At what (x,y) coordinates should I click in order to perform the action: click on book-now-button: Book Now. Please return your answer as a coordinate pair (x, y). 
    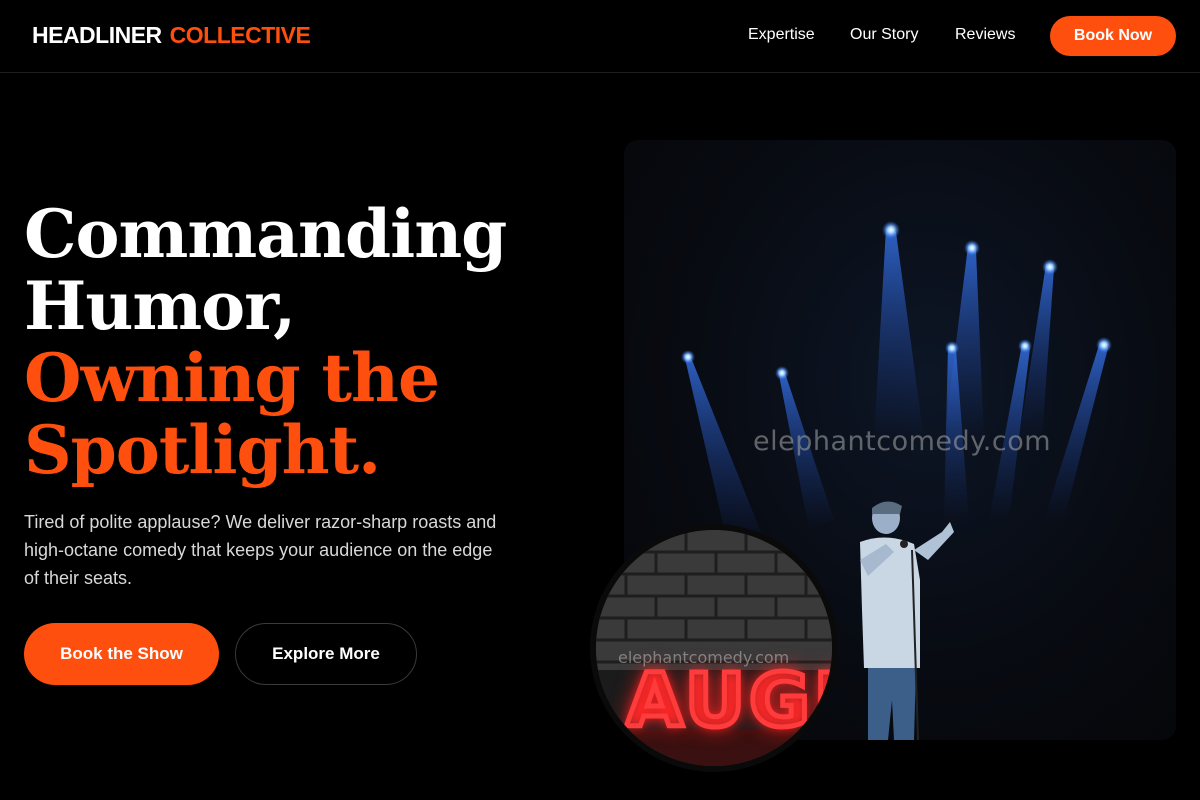
    Looking at the image, I should click on (1113, 36).